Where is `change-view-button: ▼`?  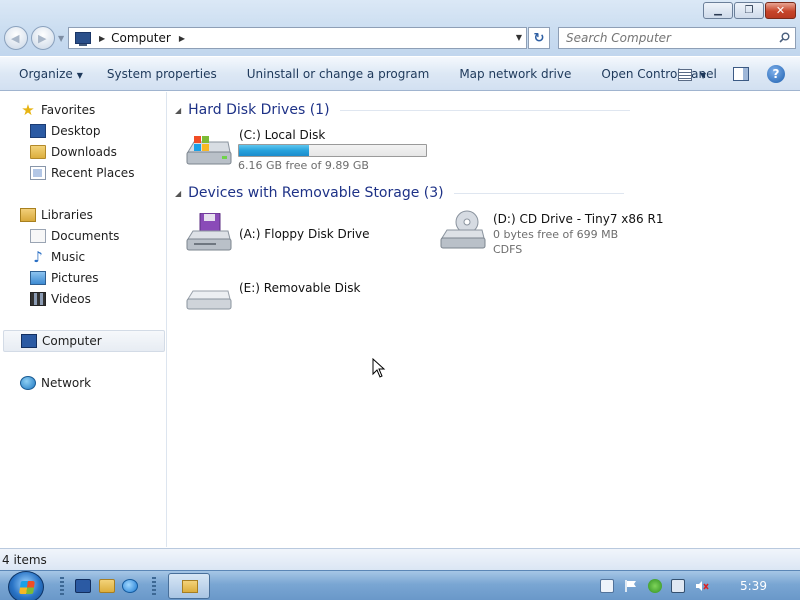 change-view-button: ▼ is located at coordinates (696, 75).